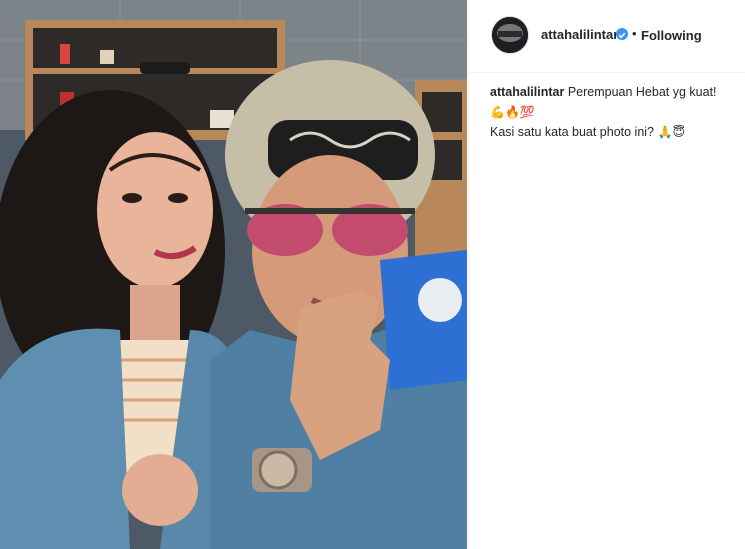  I want to click on caption-line-2: Kasi satu kata buat photo ini?, so click(572, 132).